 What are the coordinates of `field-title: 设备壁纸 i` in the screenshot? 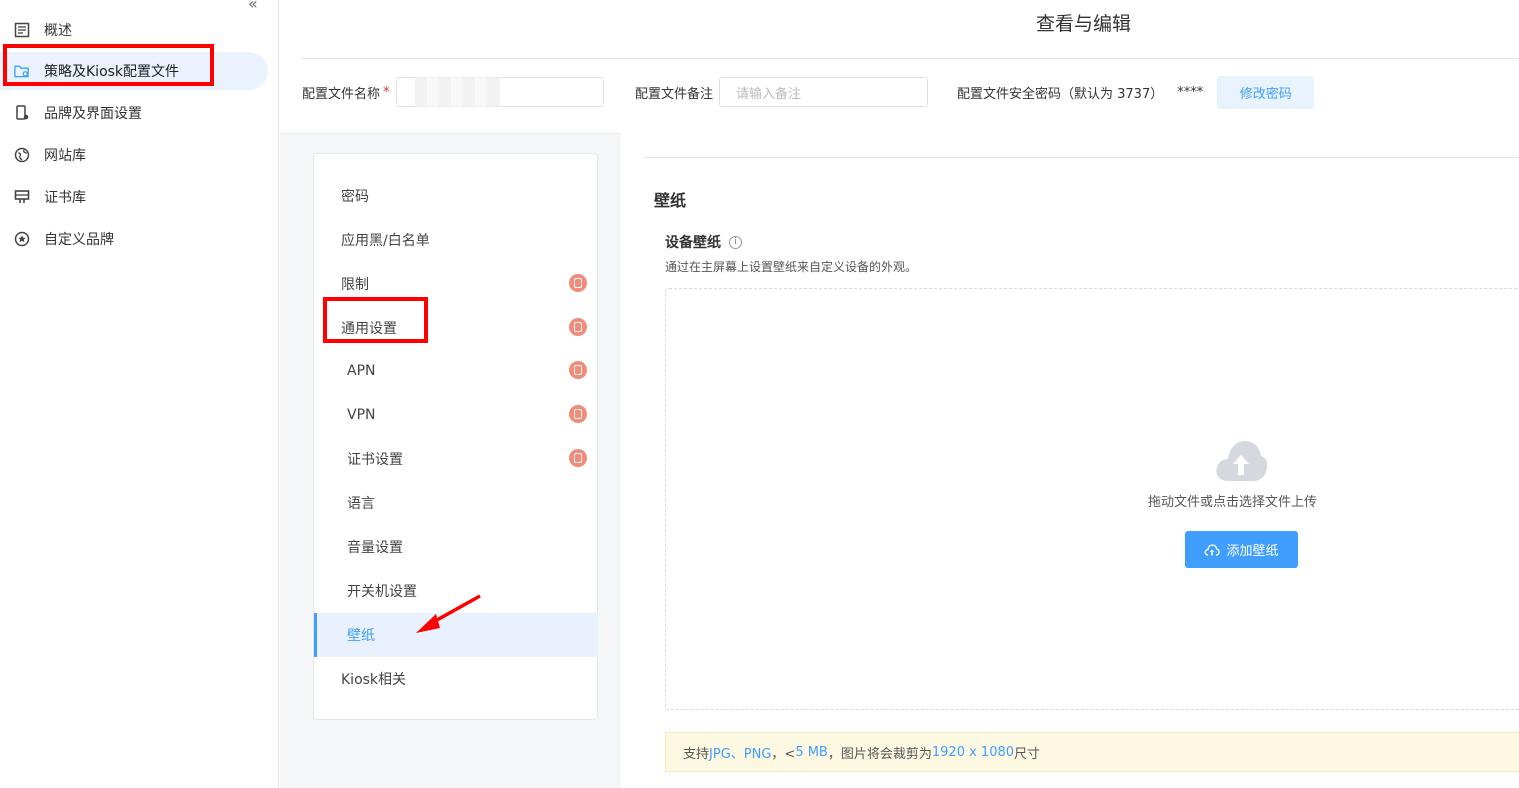 It's located at (703, 242).